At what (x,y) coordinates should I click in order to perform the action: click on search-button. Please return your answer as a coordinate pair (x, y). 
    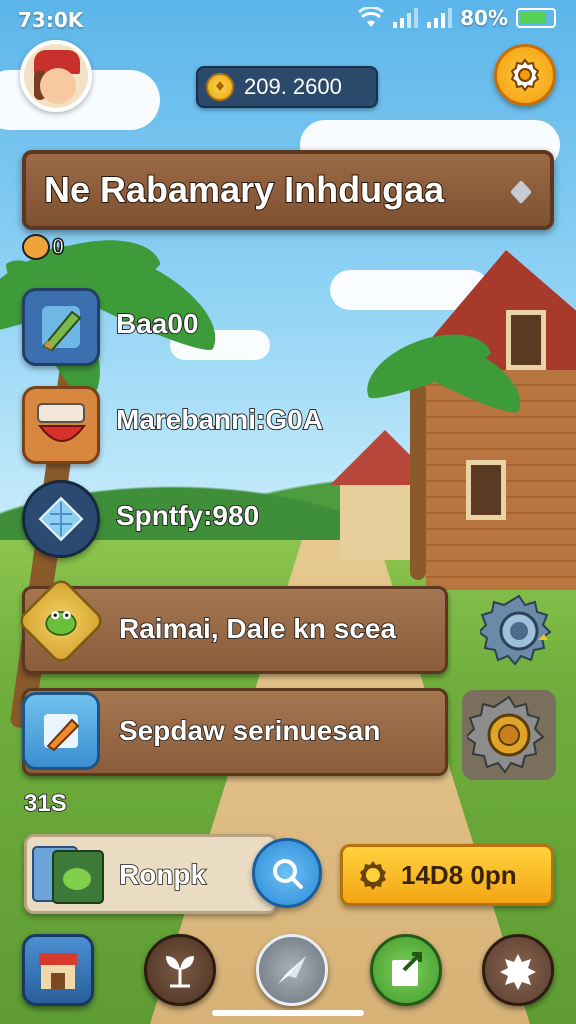
    Looking at the image, I should click on (287, 873).